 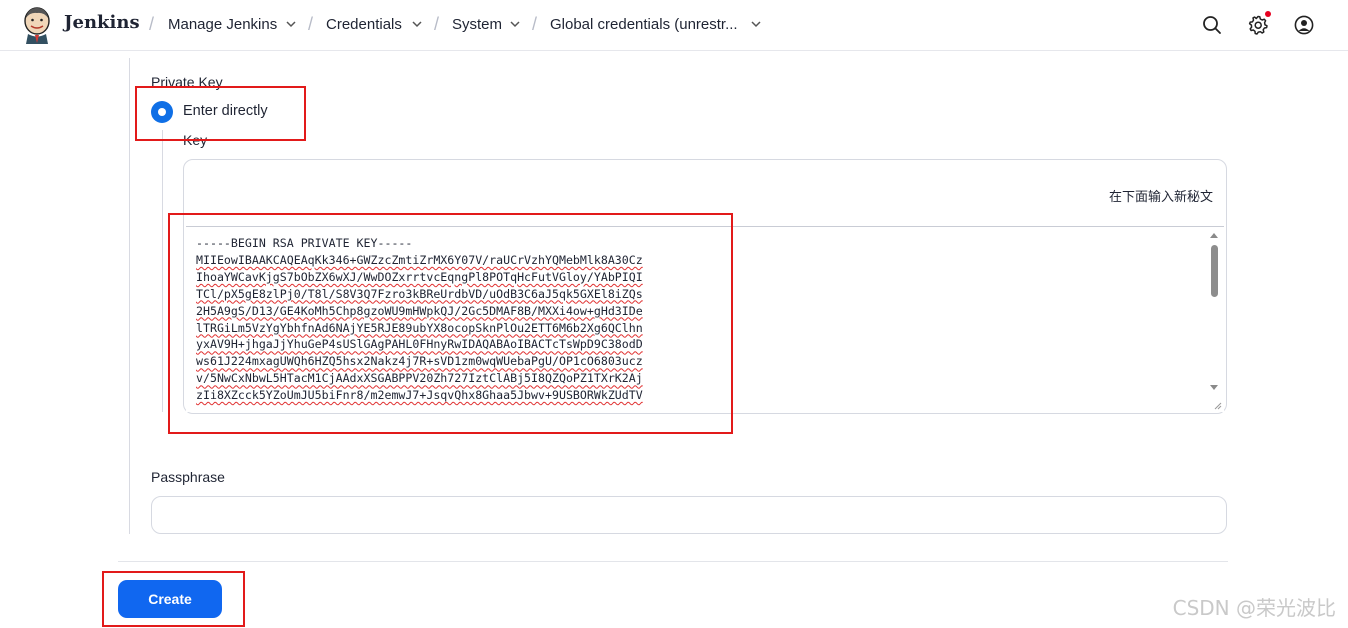 I want to click on form-divider, so click(x=673, y=561).